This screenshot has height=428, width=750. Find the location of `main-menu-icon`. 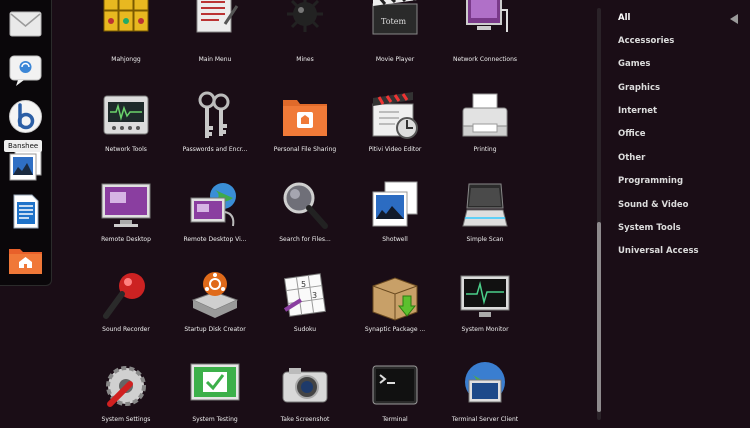

main-menu-icon is located at coordinates (217, 16).